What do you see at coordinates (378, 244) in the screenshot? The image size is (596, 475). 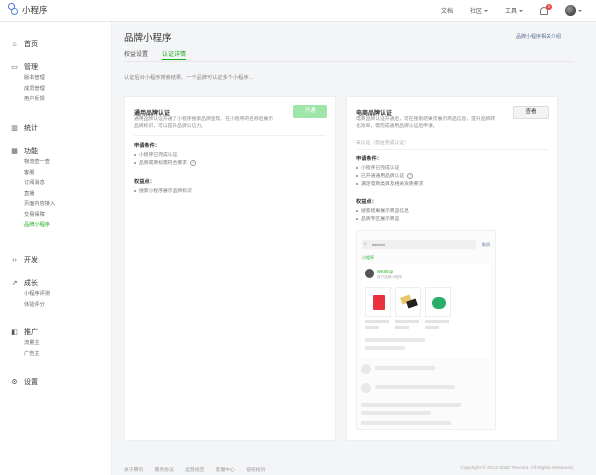 I see `preview-search-text: wechat` at bounding box center [378, 244].